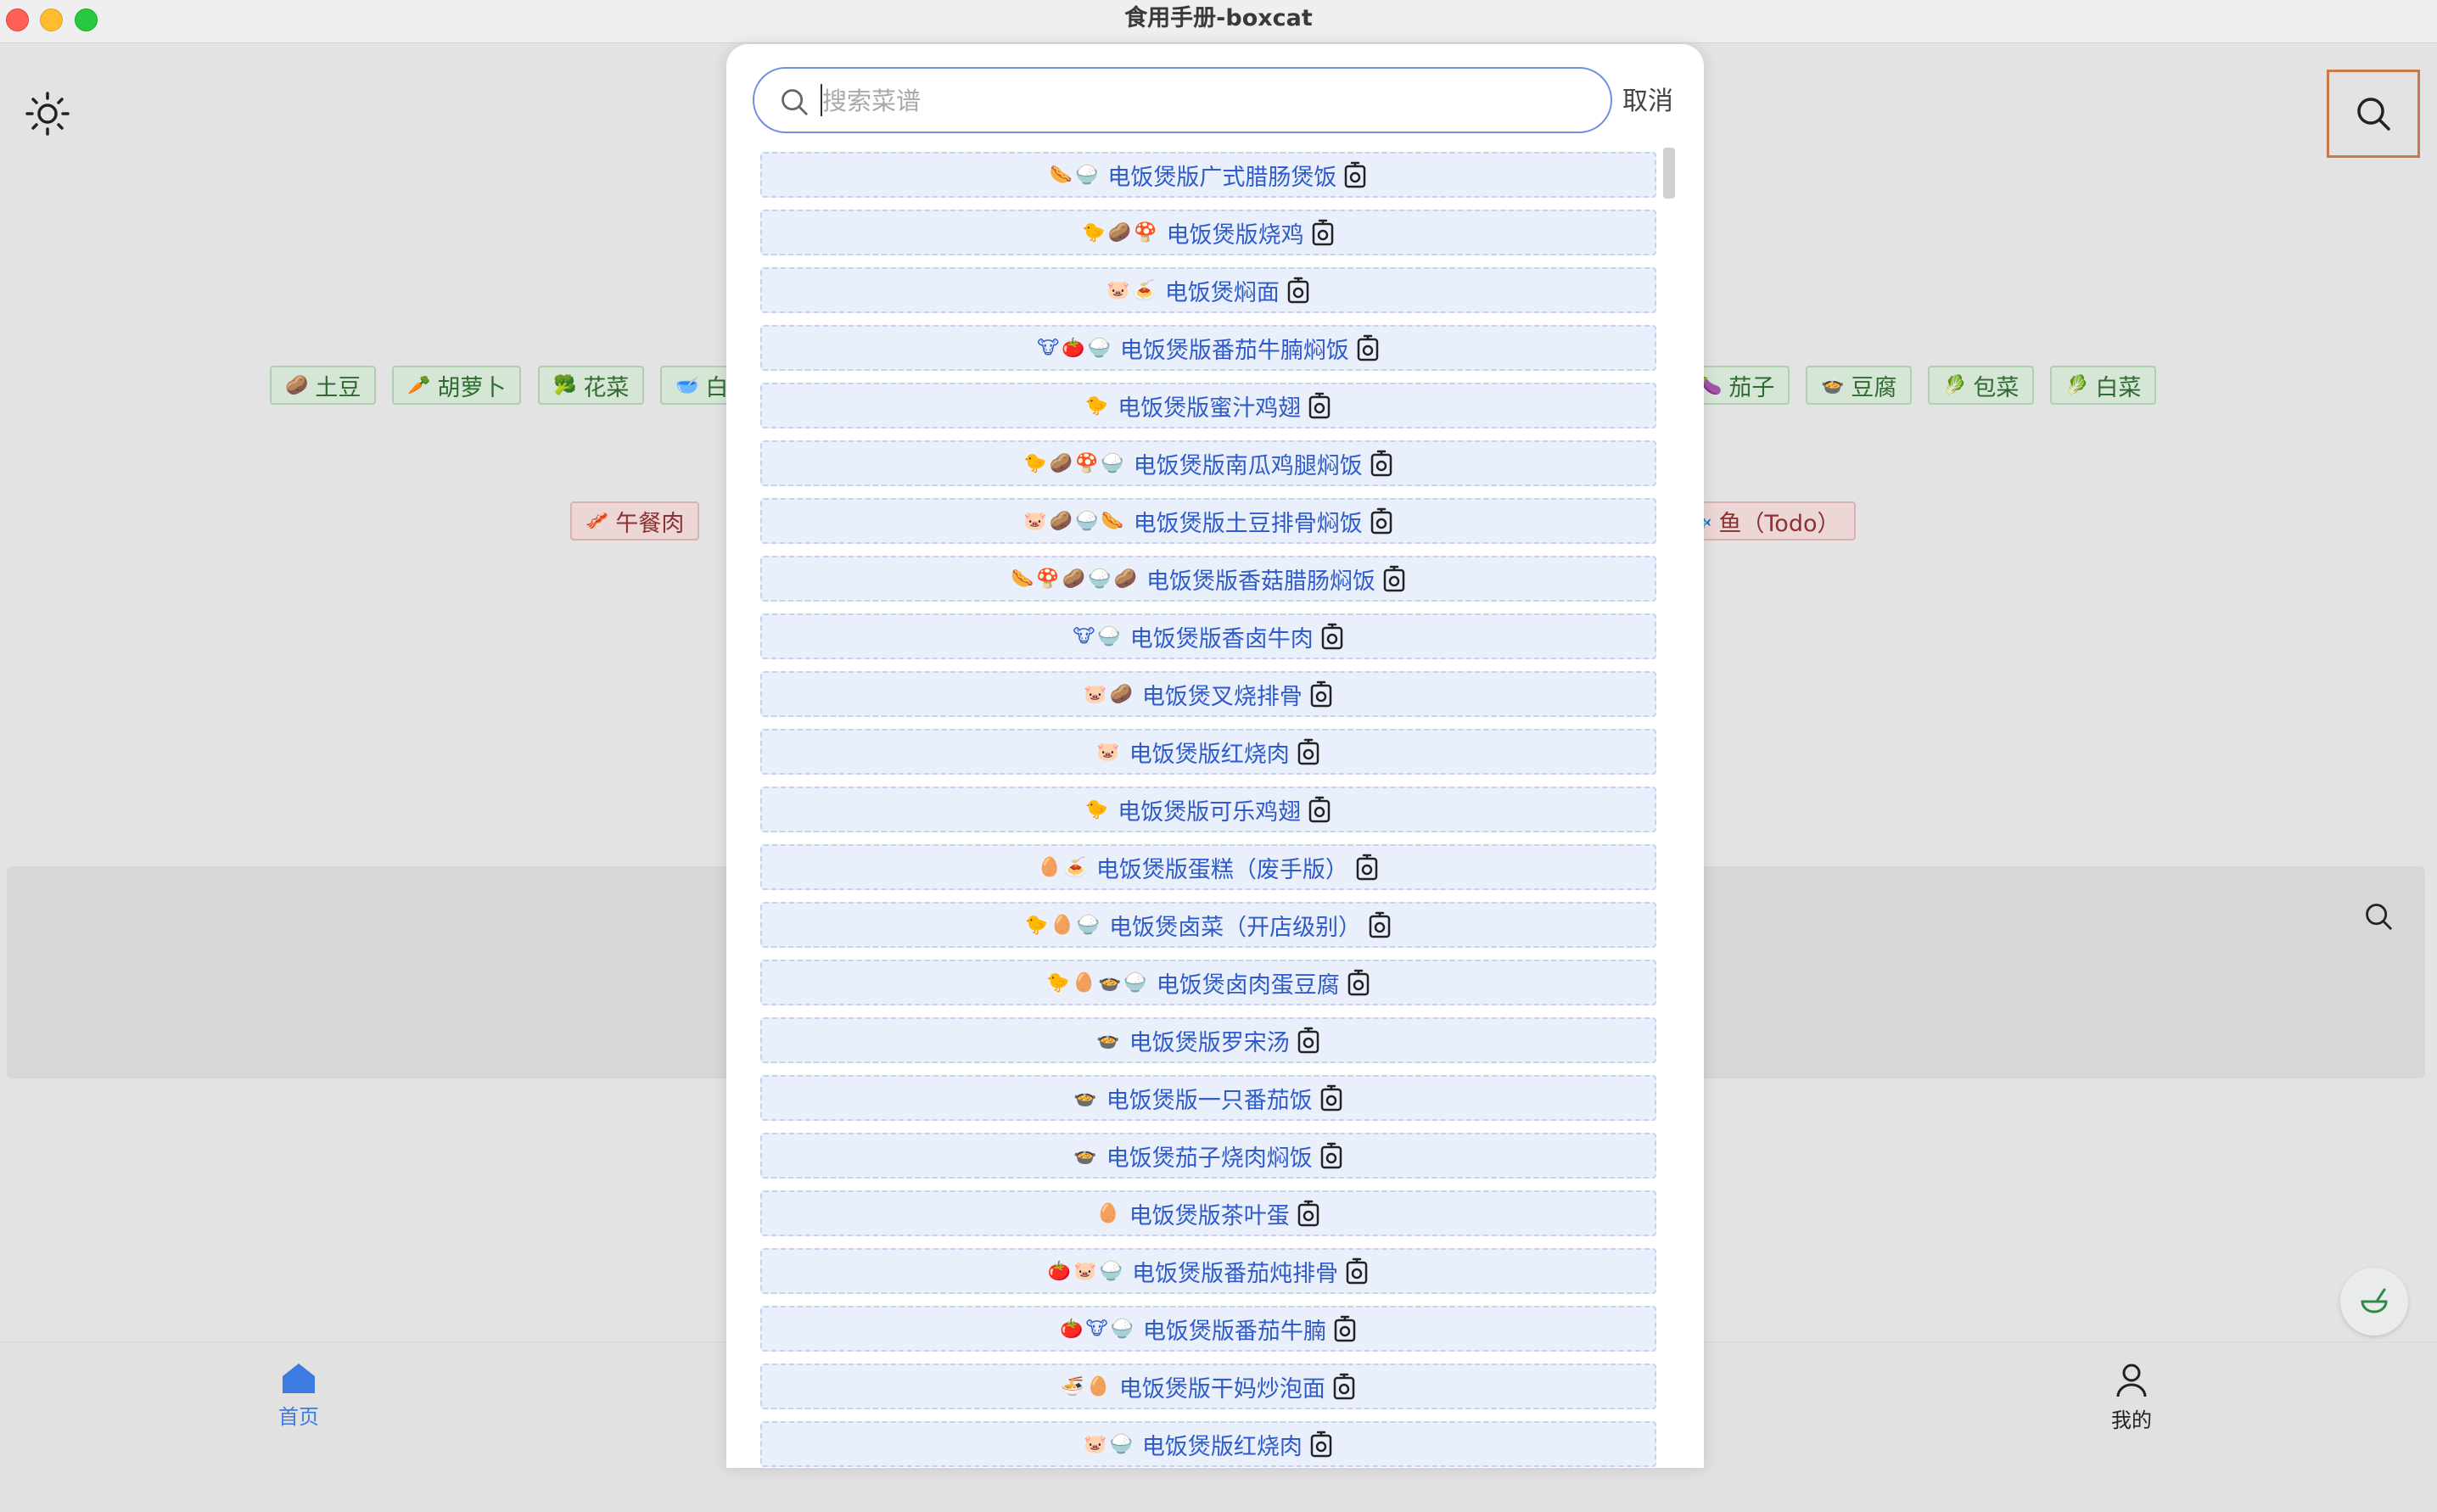 This screenshot has width=2437, height=1512. What do you see at coordinates (1208, 1271) in the screenshot?
I see `recipe-item: 🍅🐷🍚 电饭煲版番茄炖排骨` at bounding box center [1208, 1271].